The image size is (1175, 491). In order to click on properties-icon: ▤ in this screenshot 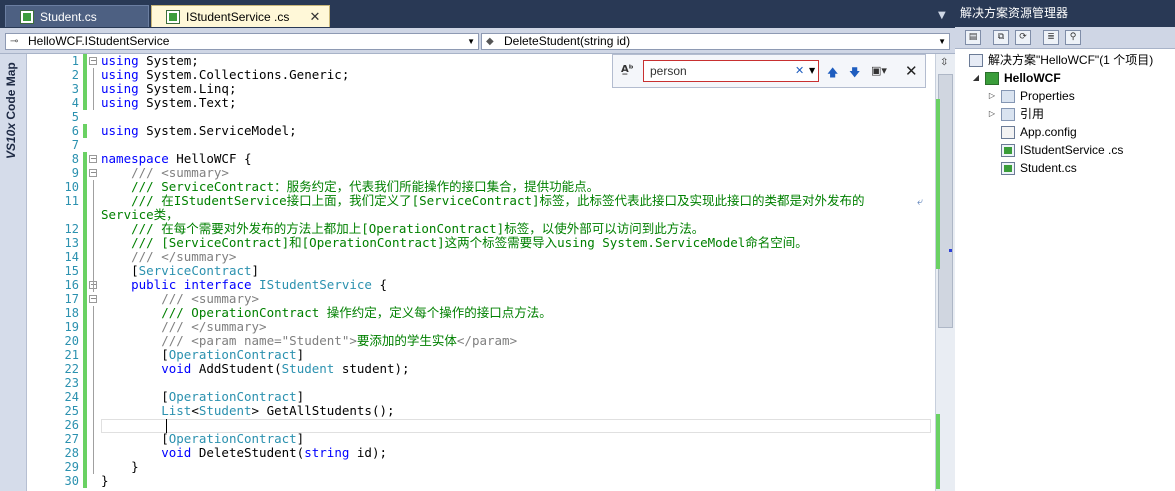, I will do `click(973, 37)`.